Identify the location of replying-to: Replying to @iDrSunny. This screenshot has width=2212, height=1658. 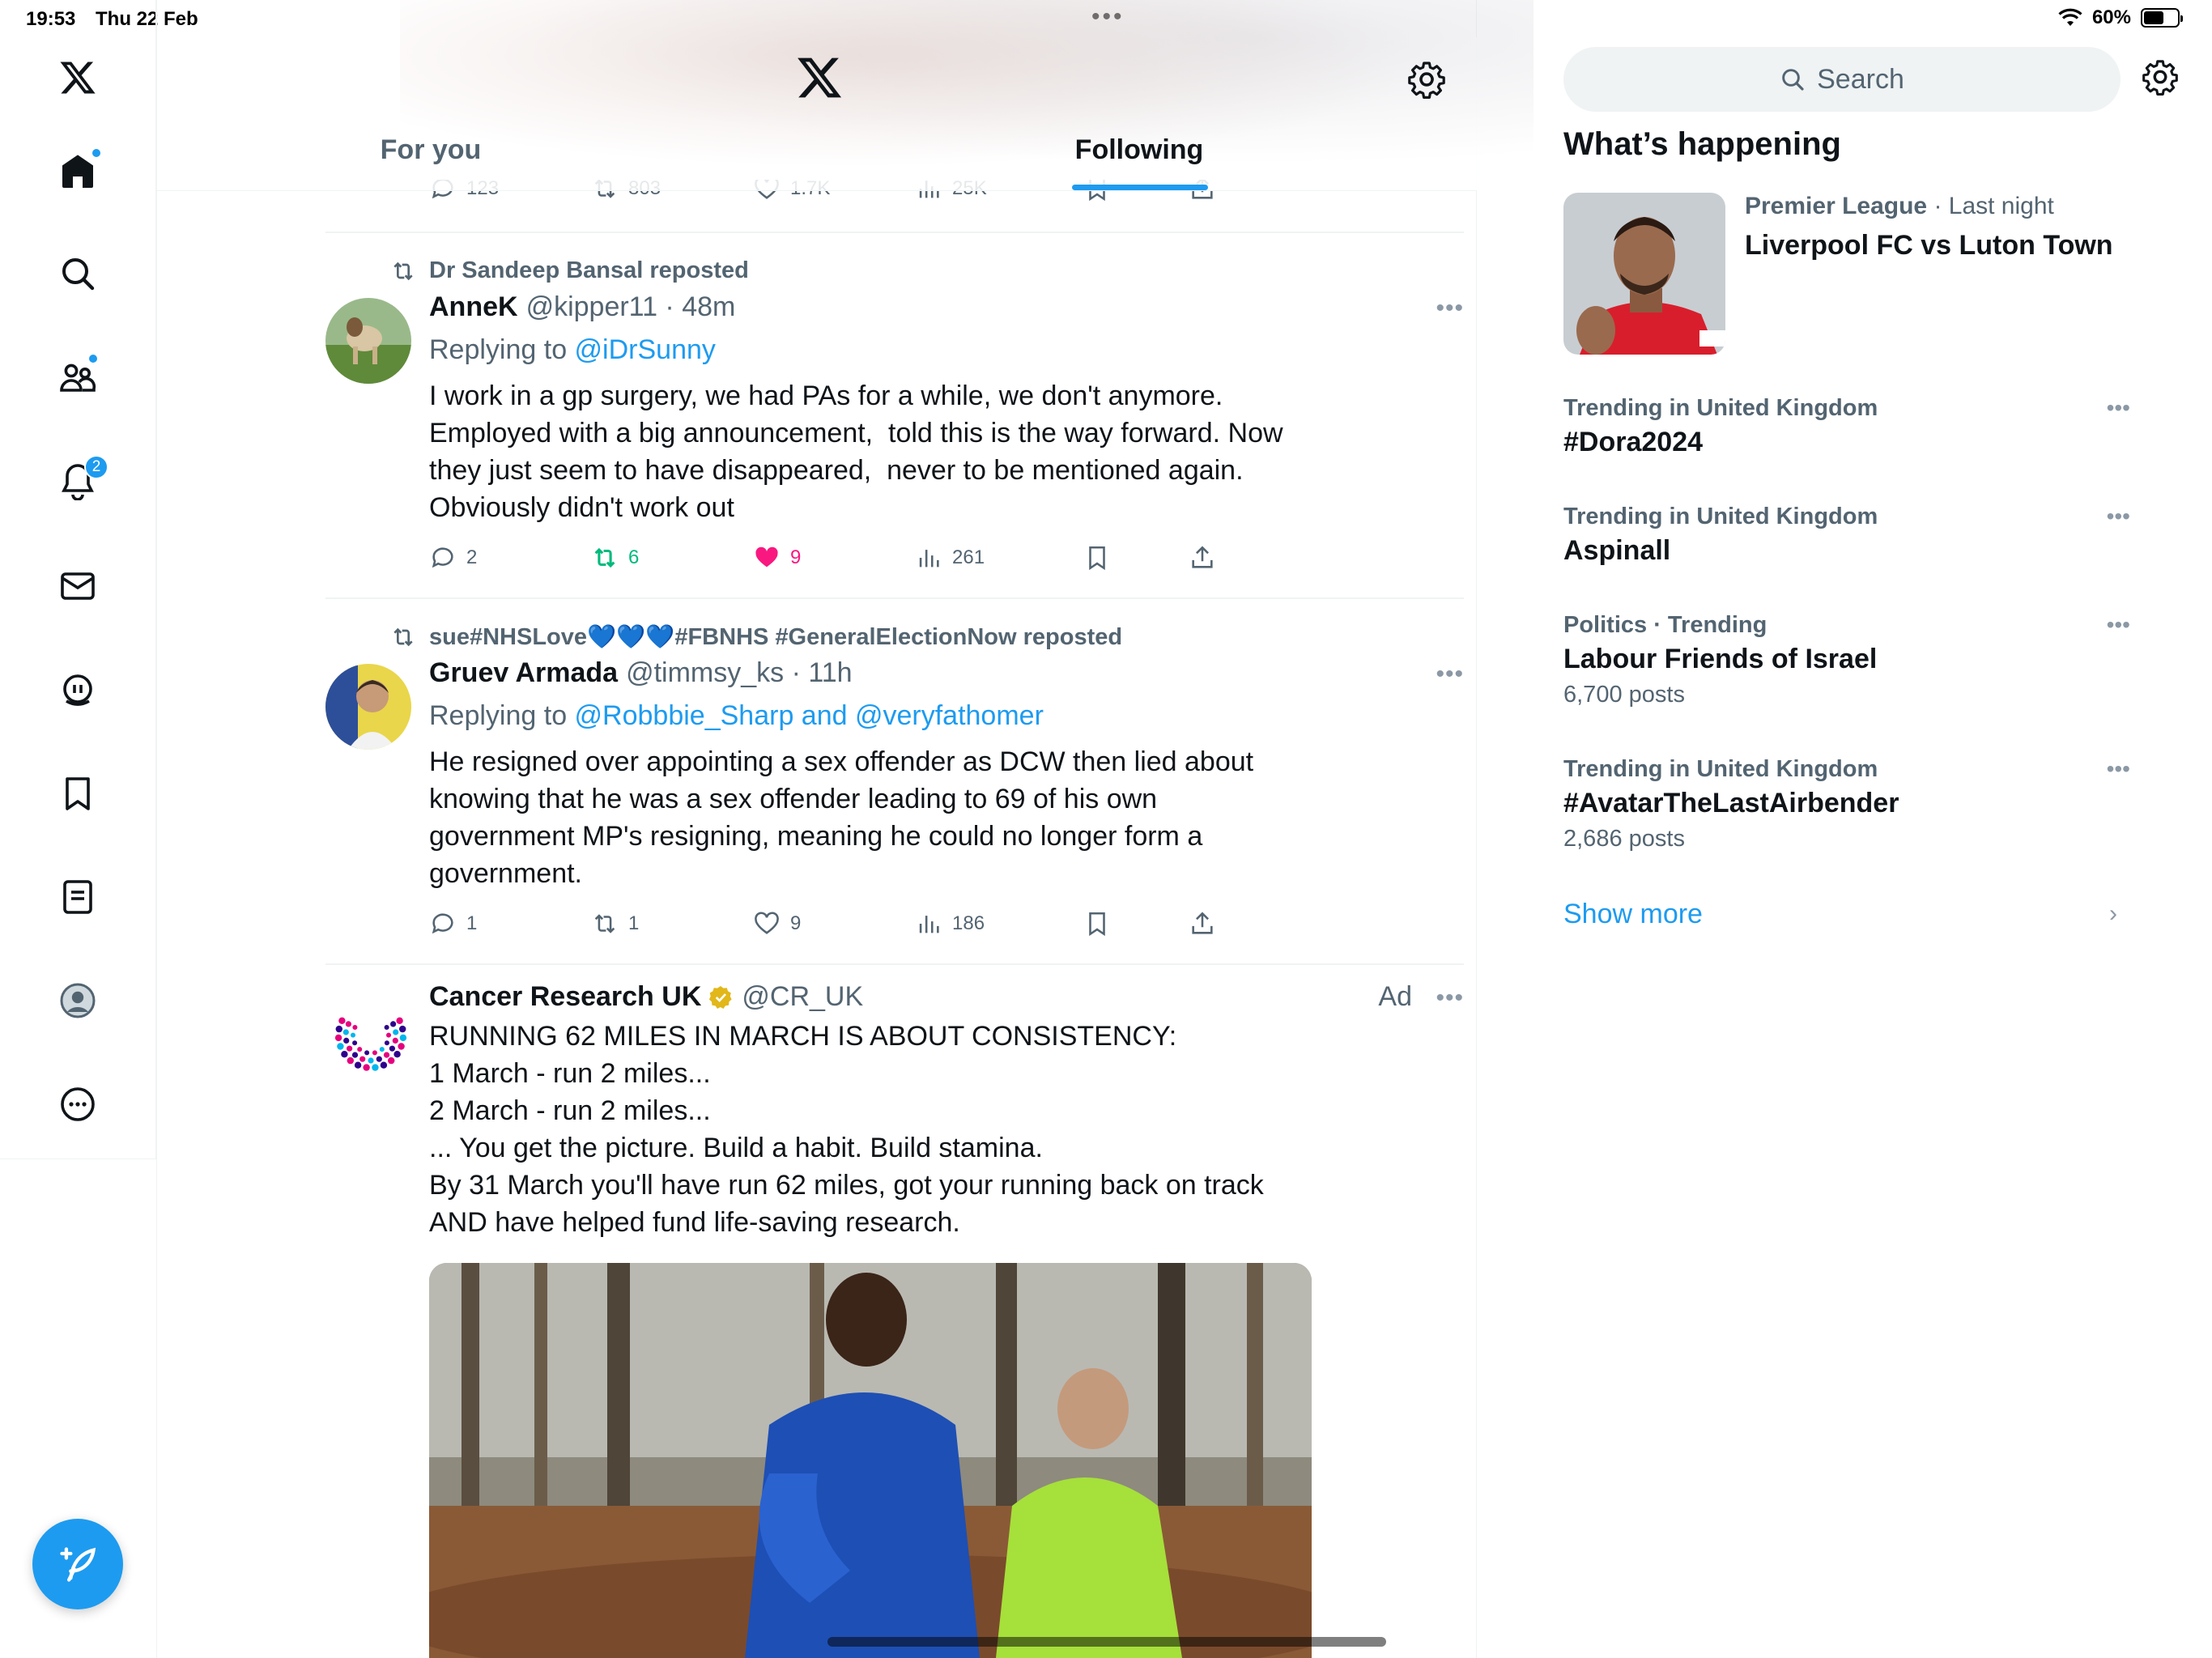
(875, 350).